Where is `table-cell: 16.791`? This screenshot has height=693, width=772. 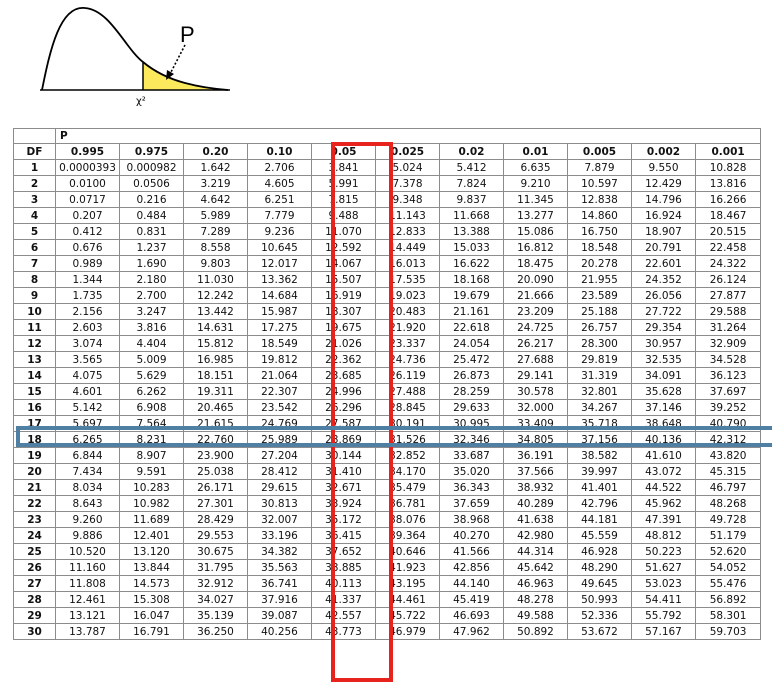 table-cell: 16.791 is located at coordinates (151, 631).